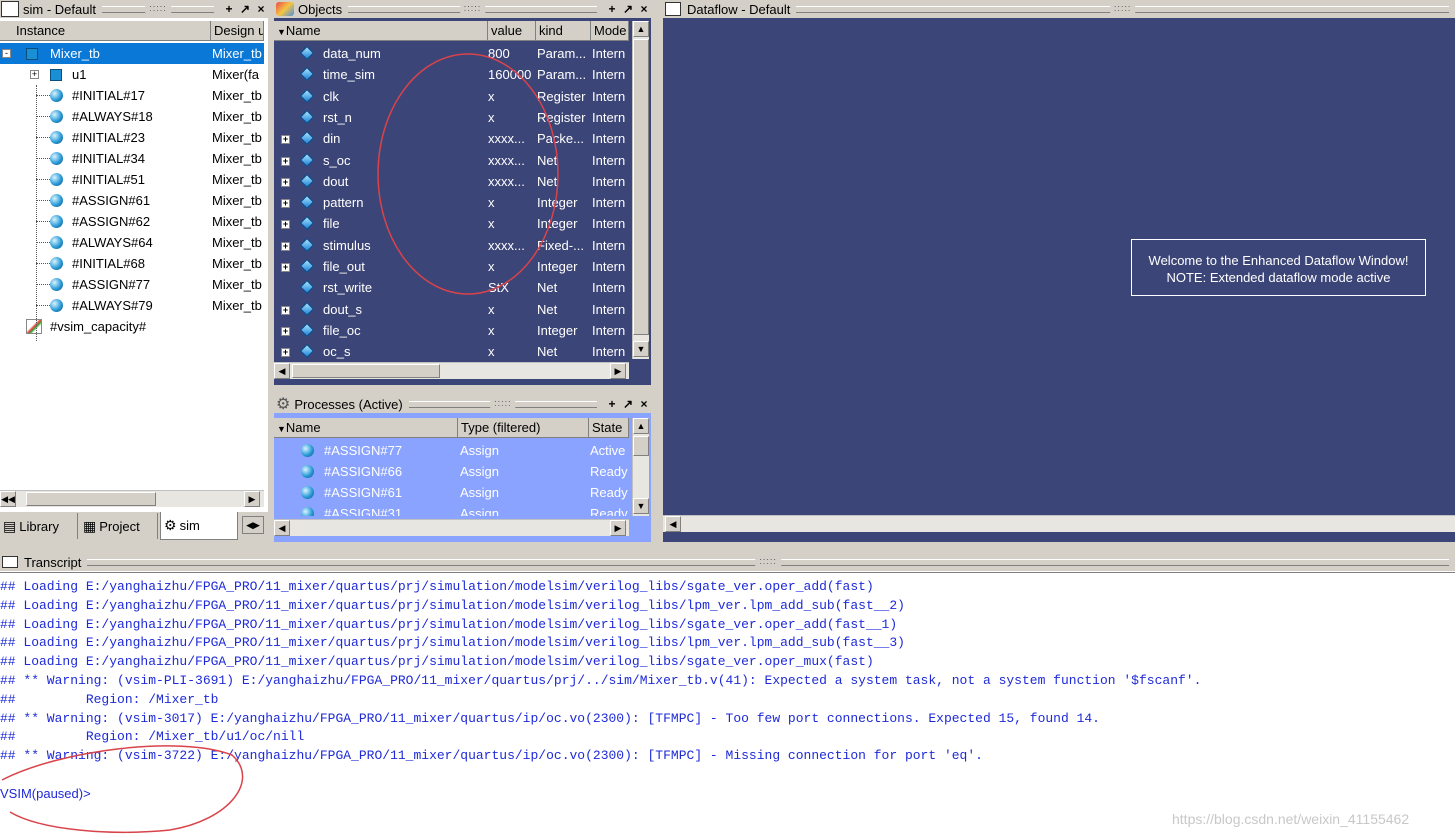 The image size is (1455, 840). I want to click on dataflow-hscroll: ◀, so click(1059, 523).